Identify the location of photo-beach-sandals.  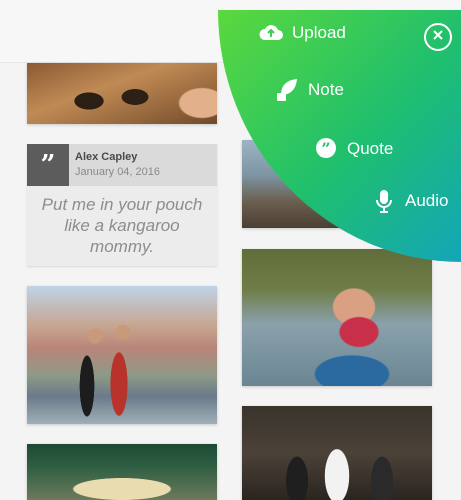
(122, 93).